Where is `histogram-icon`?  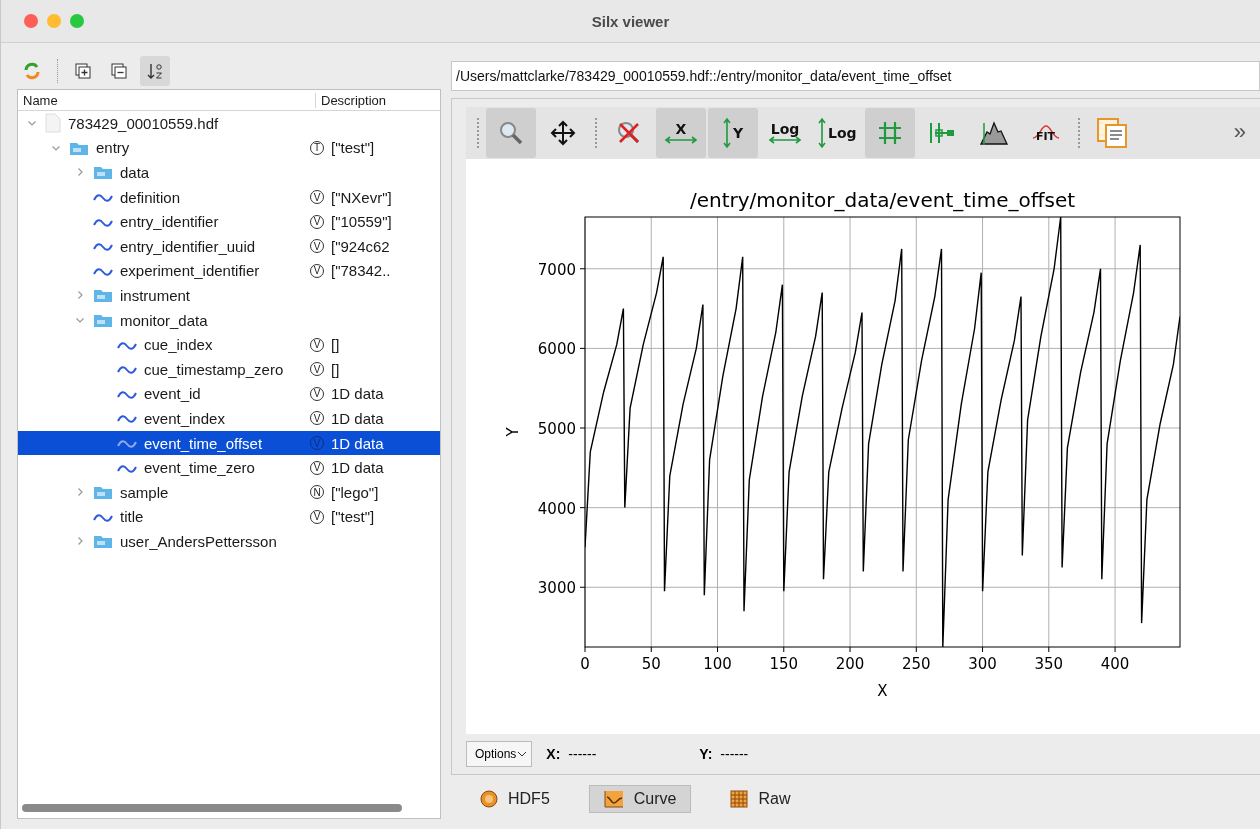
histogram-icon is located at coordinates (993, 133).